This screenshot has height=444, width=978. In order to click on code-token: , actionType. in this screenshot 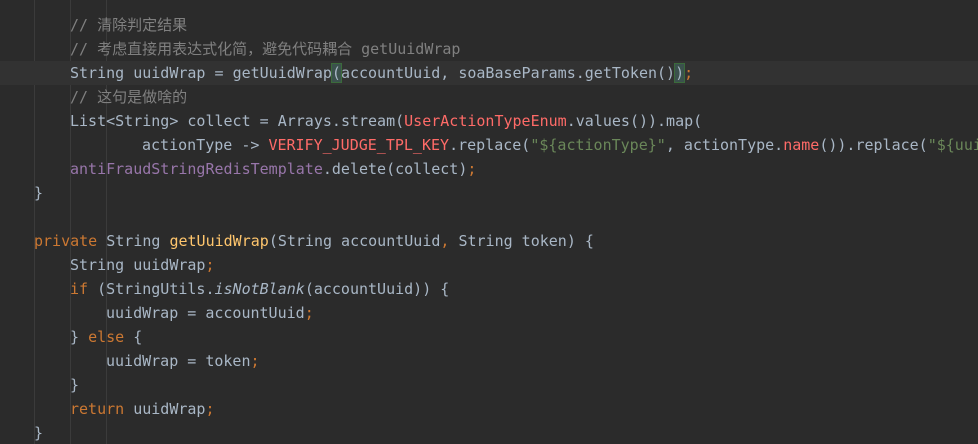, I will do `click(724, 145)`.